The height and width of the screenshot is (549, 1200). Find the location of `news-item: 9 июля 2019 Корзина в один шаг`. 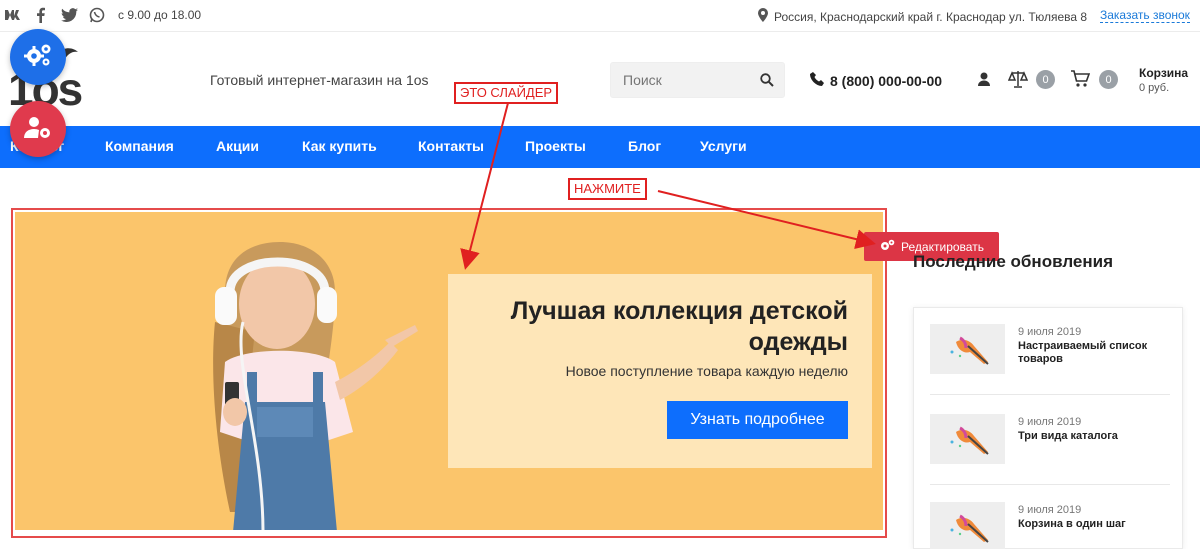

news-item: 9 июля 2019 Корзина в один шаг is located at coordinates (1050, 522).